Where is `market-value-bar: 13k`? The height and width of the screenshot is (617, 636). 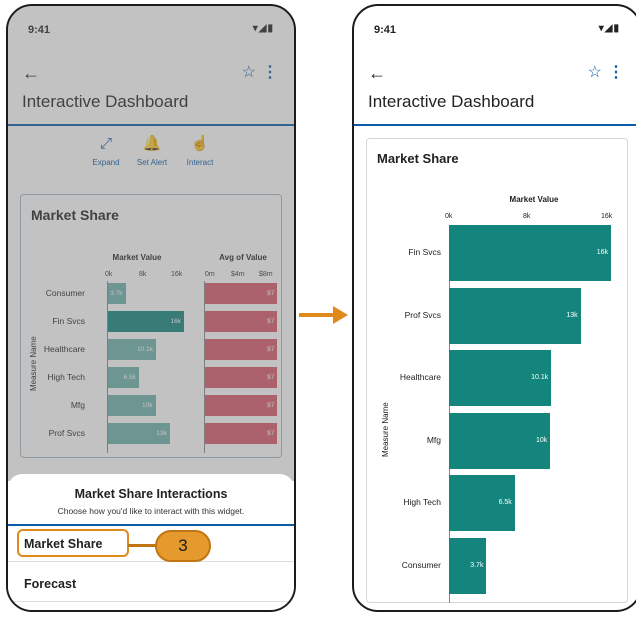
market-value-bar: 13k is located at coordinates (515, 315).